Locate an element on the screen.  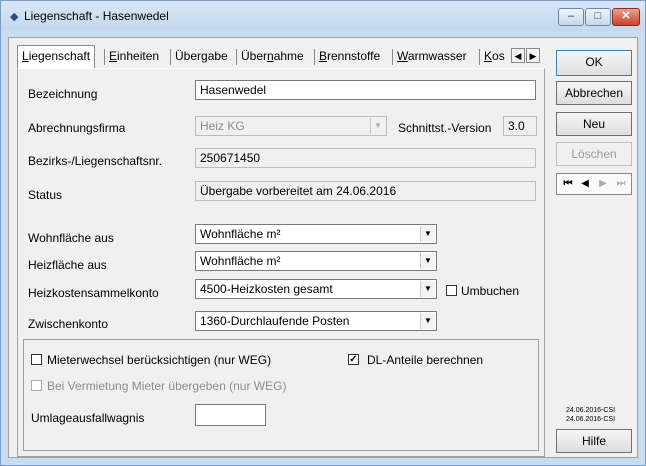
dl-anteile-checkbox: ✓ is located at coordinates (353, 359).